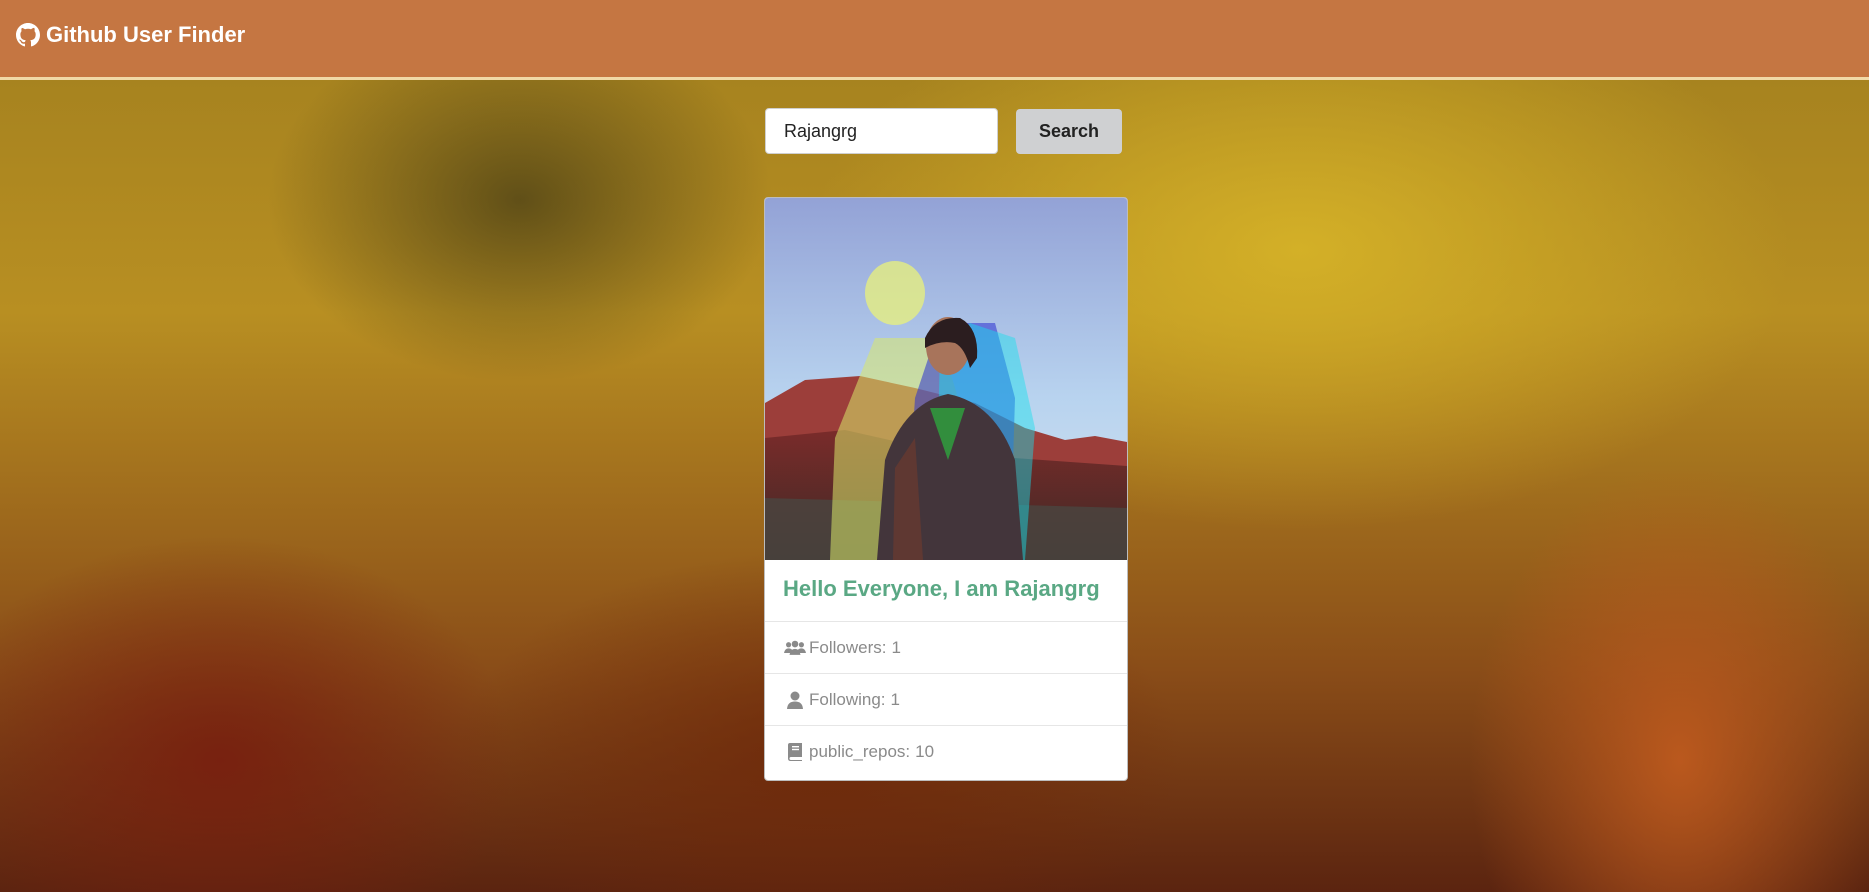  What do you see at coordinates (146, 34) in the screenshot?
I see `brand-title: Github User Finder` at bounding box center [146, 34].